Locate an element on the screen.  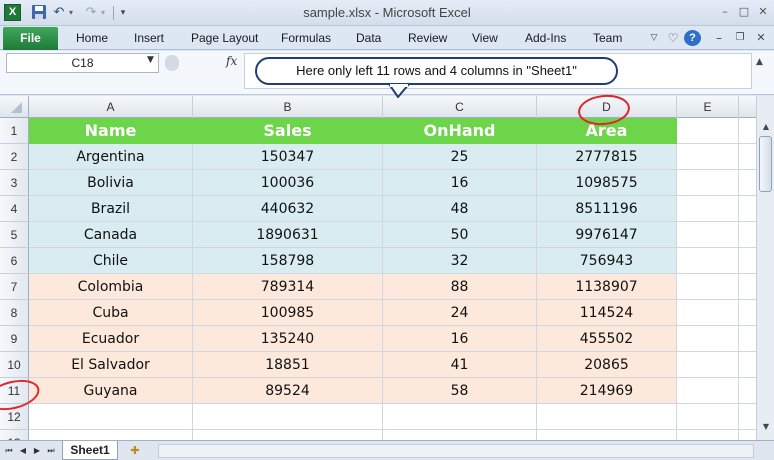
cell-name: Colombia is located at coordinates (111, 287).